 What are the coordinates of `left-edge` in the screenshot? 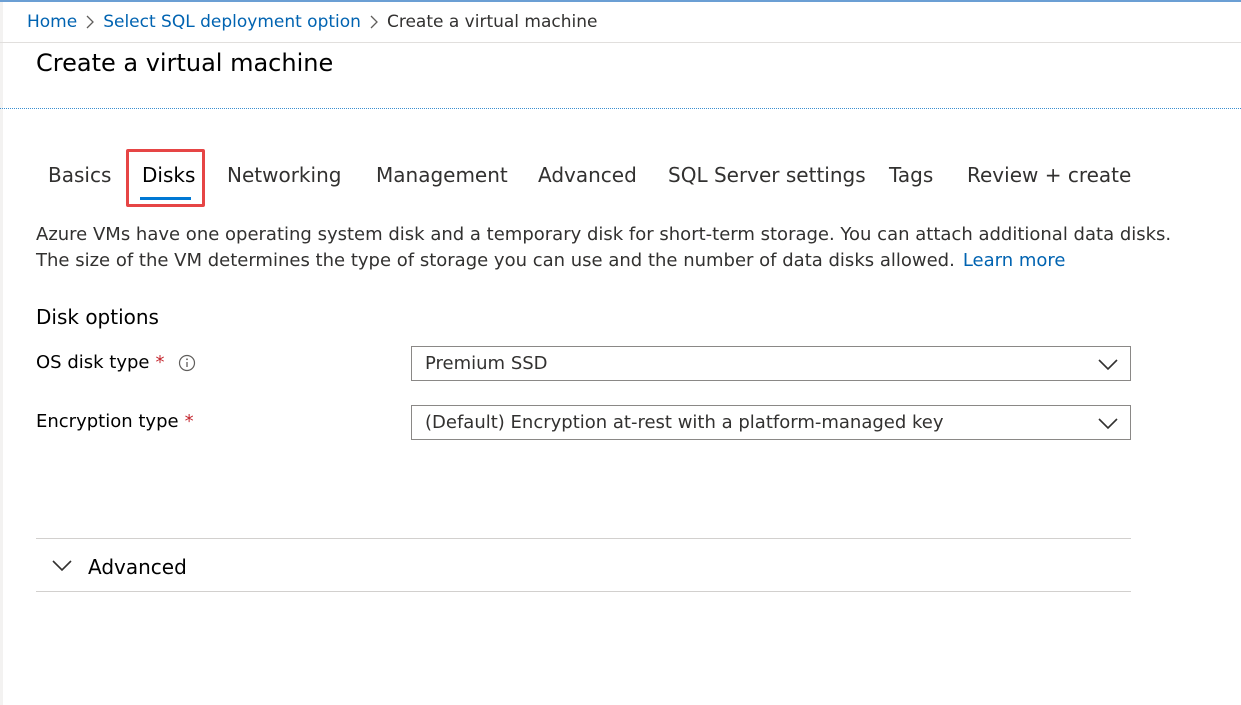 It's located at (1, 352).